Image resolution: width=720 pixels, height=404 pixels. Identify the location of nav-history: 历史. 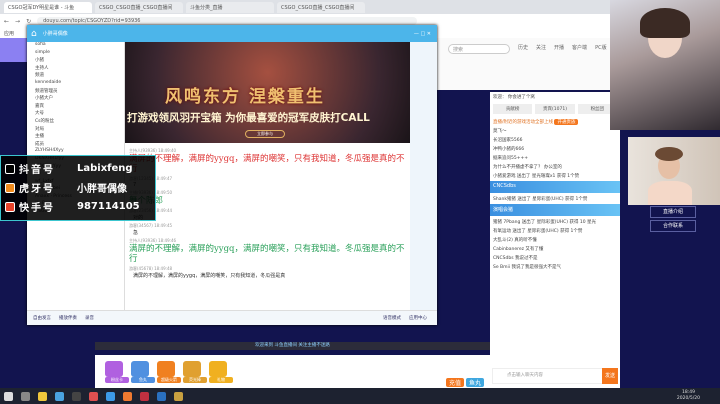
(523, 47).